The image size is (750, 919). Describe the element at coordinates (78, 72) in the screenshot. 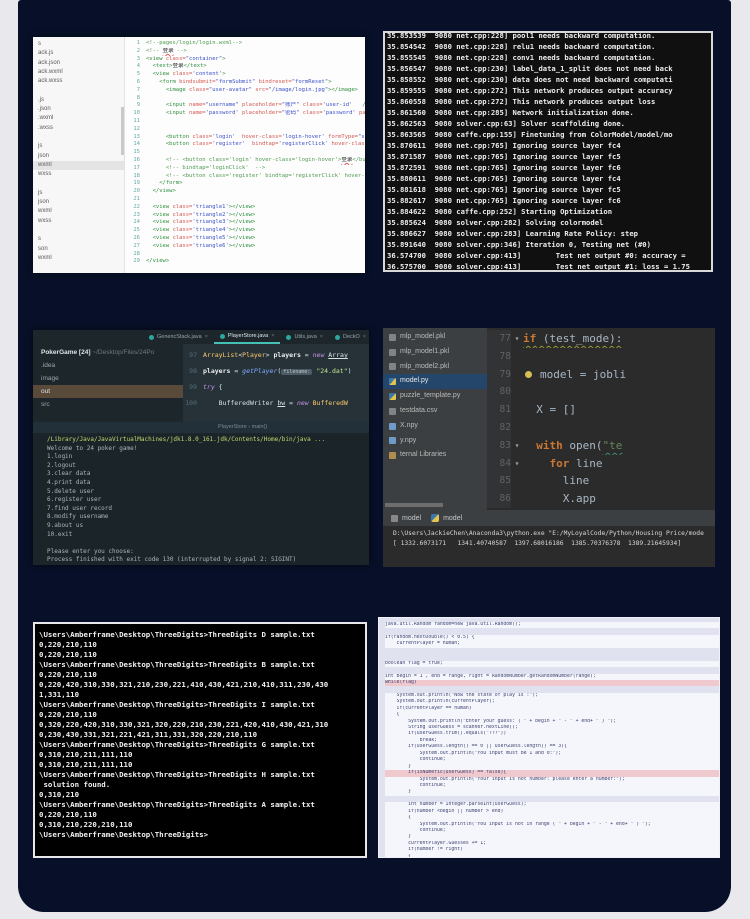

I see `file-item: ack.wxml` at that location.